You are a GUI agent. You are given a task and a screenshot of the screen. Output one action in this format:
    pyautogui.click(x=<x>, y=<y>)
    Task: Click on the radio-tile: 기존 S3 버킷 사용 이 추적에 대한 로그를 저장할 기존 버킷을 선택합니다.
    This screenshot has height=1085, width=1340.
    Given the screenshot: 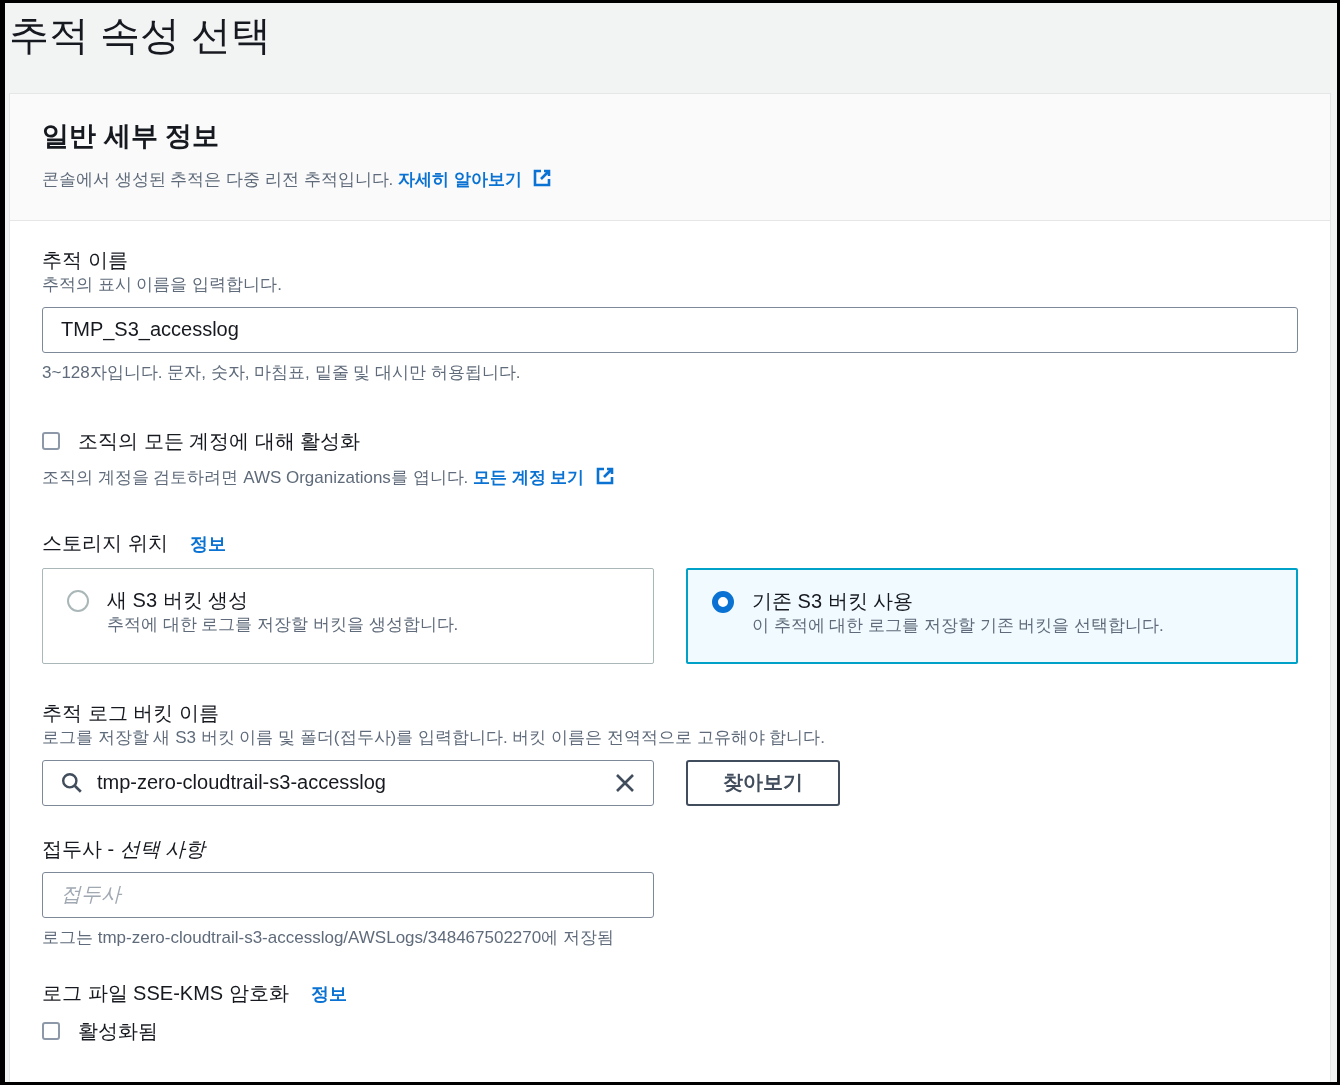 What is the action you would take?
    pyautogui.click(x=992, y=616)
    